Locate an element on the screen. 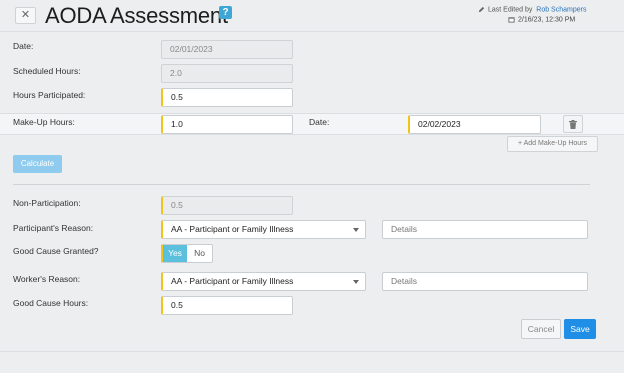  participant-reason-value: AA - Participant or Family Illness is located at coordinates (232, 229).